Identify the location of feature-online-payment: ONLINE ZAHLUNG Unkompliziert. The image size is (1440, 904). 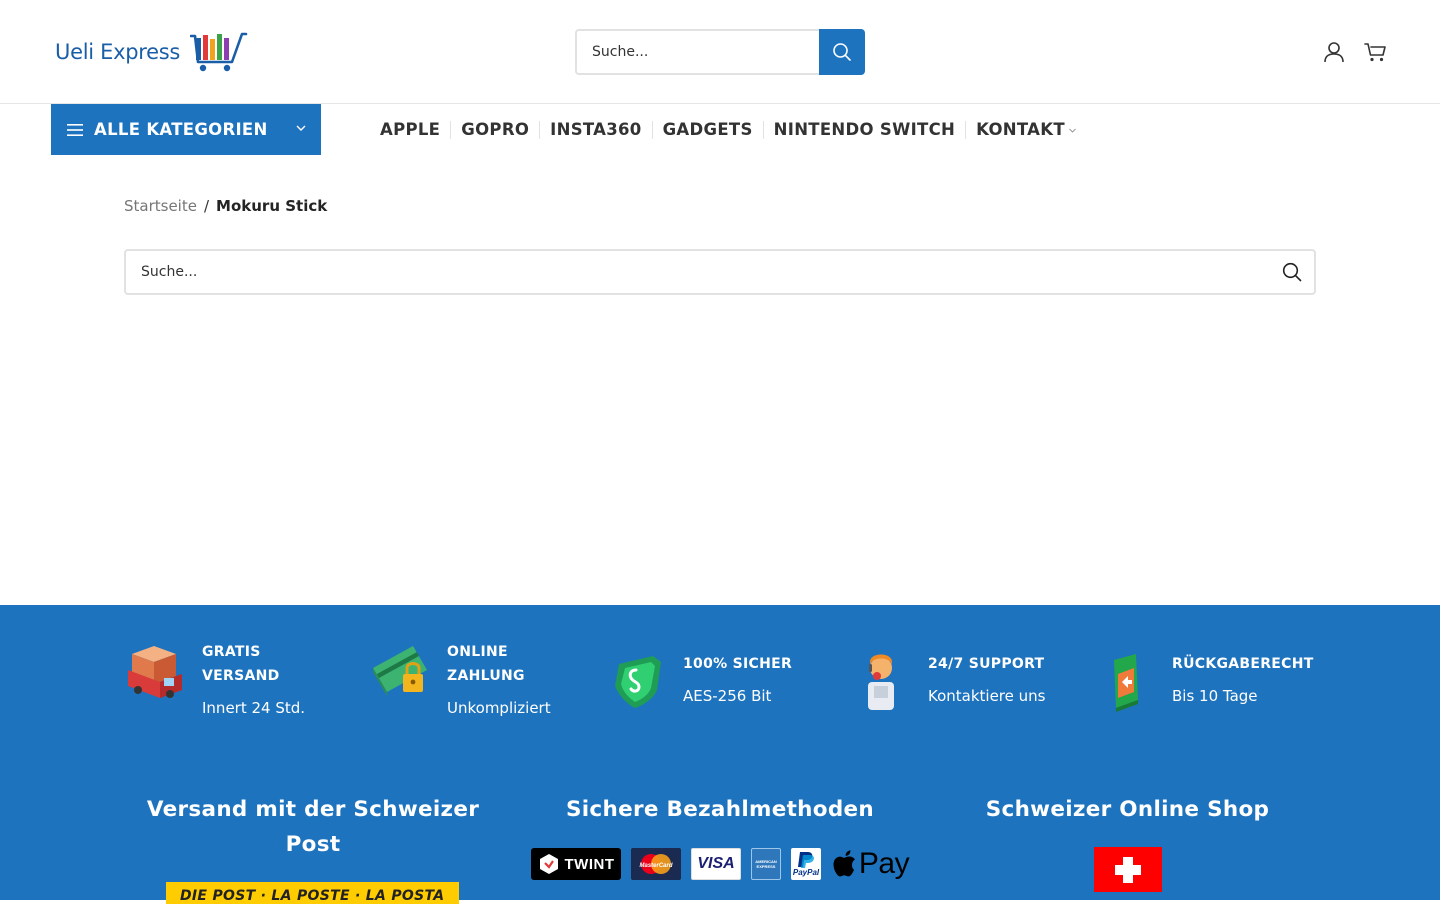
(460, 679).